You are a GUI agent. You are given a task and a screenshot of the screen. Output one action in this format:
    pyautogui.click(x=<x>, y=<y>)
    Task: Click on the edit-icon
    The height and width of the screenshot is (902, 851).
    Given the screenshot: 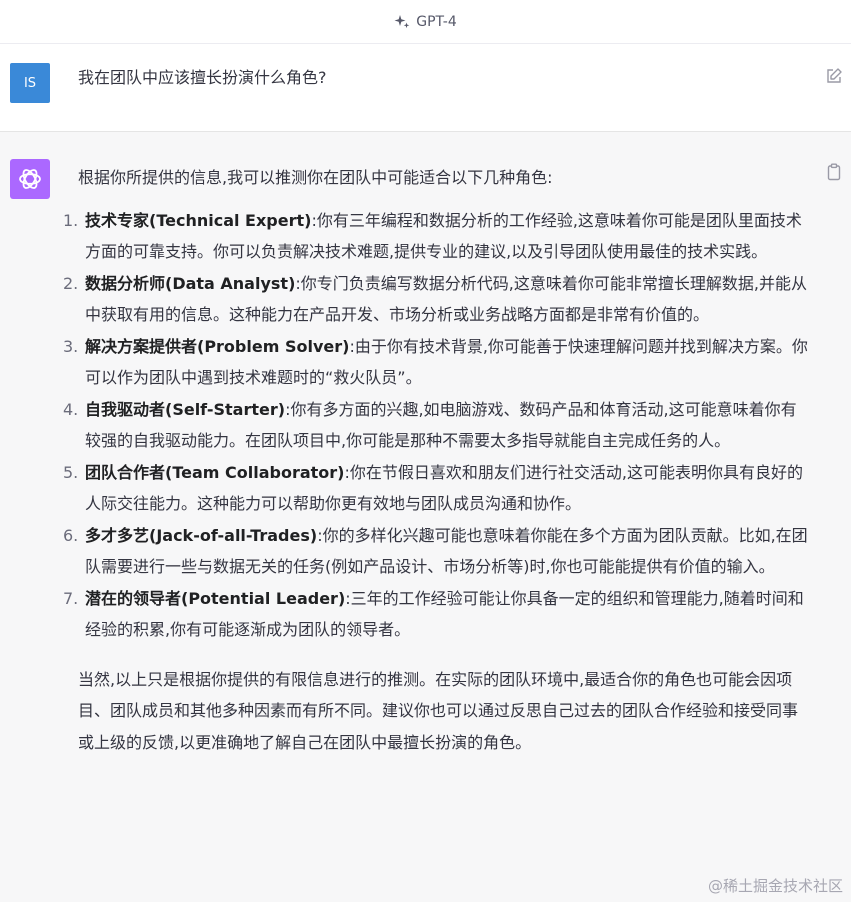 What is the action you would take?
    pyautogui.click(x=834, y=76)
    